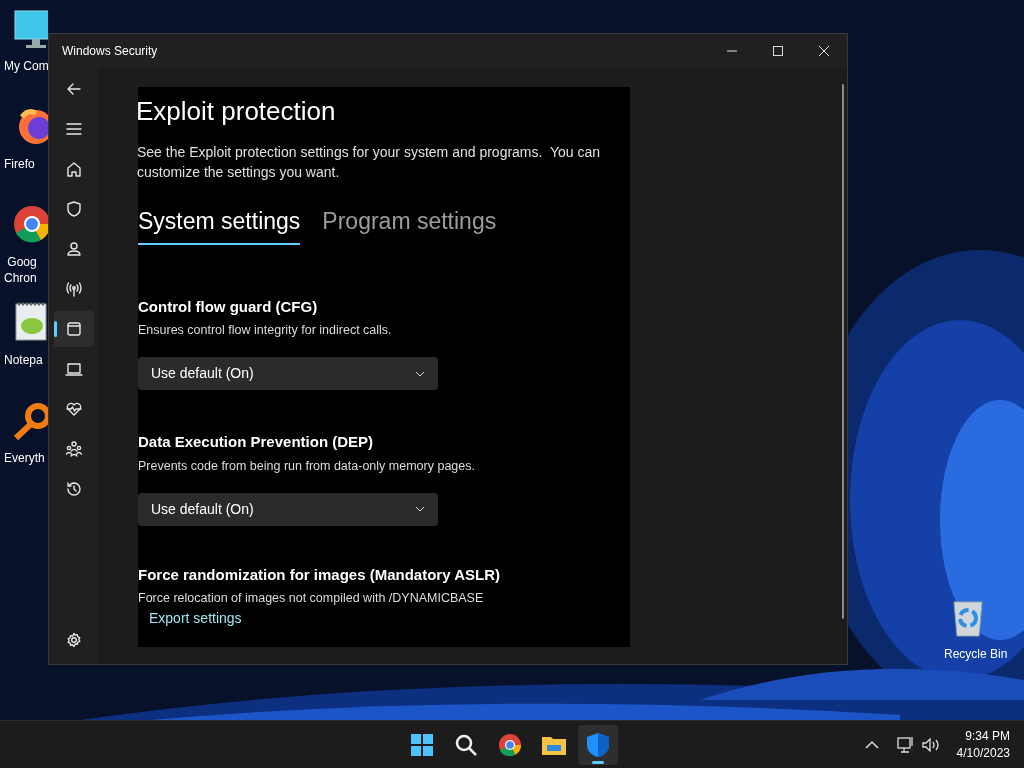  Describe the element at coordinates (983, 753) in the screenshot. I see `clock-date: 4/10/2023` at that location.